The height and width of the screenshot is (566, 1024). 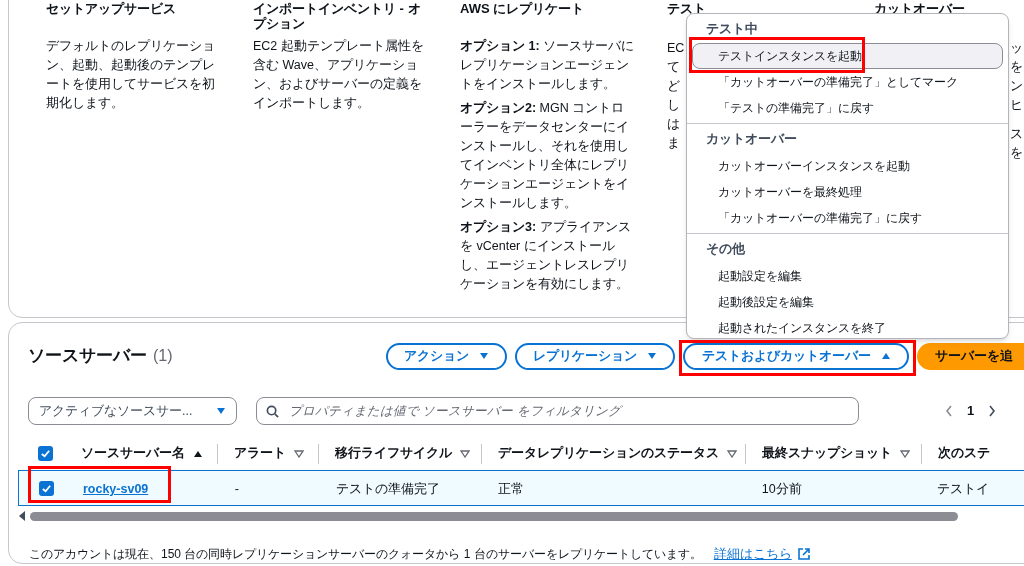 I want to click on menu-item: カットオーバーを最終処理, so click(x=847, y=192).